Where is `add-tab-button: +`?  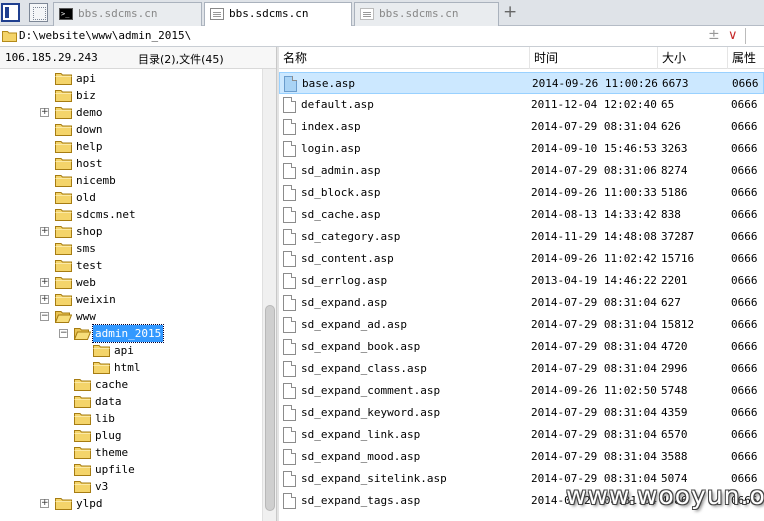
add-tab-button: + is located at coordinates (510, 12).